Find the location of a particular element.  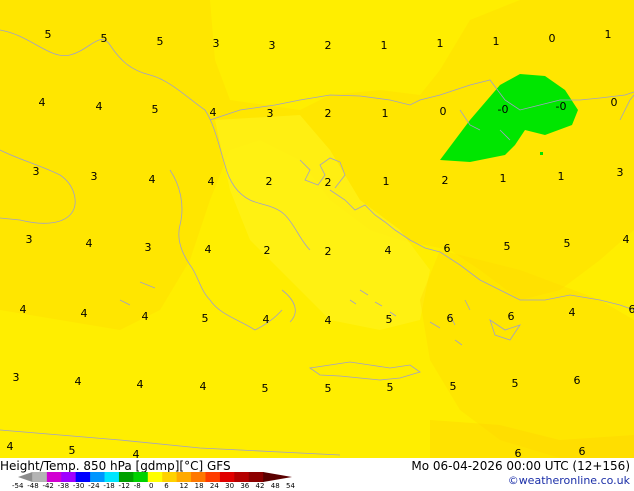

colorbar-tick-label: 48 is located at coordinates (275, 486).